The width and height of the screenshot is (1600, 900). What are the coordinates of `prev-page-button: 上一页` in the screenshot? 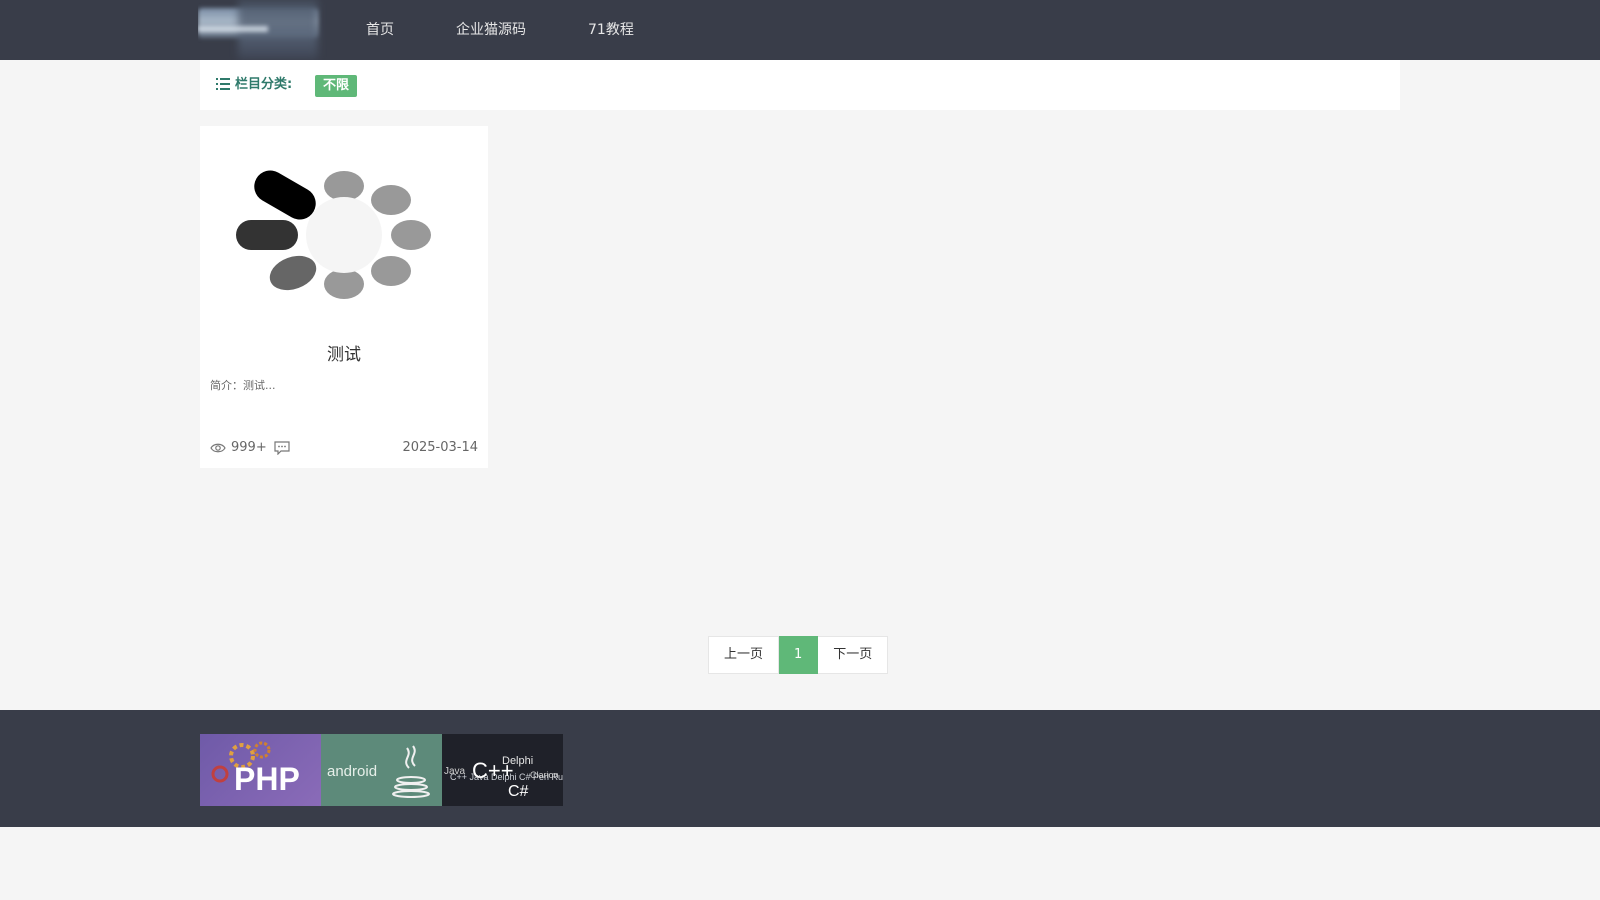 It's located at (744, 655).